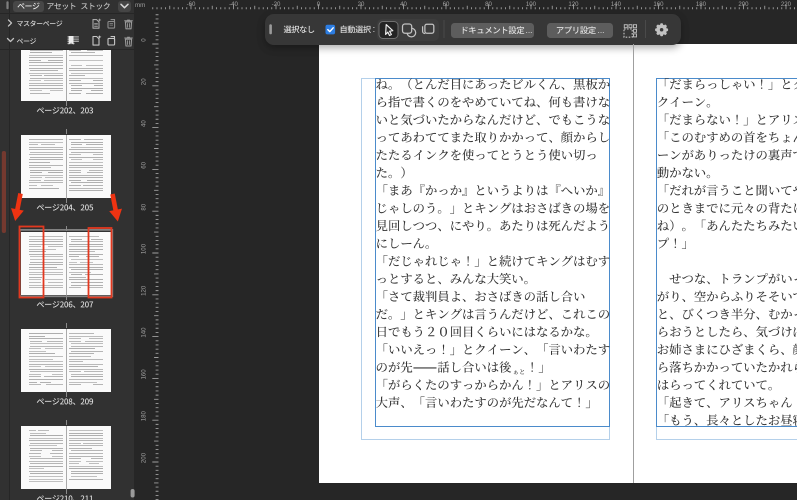 This screenshot has height=500, width=797. I want to click on svg-text: -20, so click(276, 4).